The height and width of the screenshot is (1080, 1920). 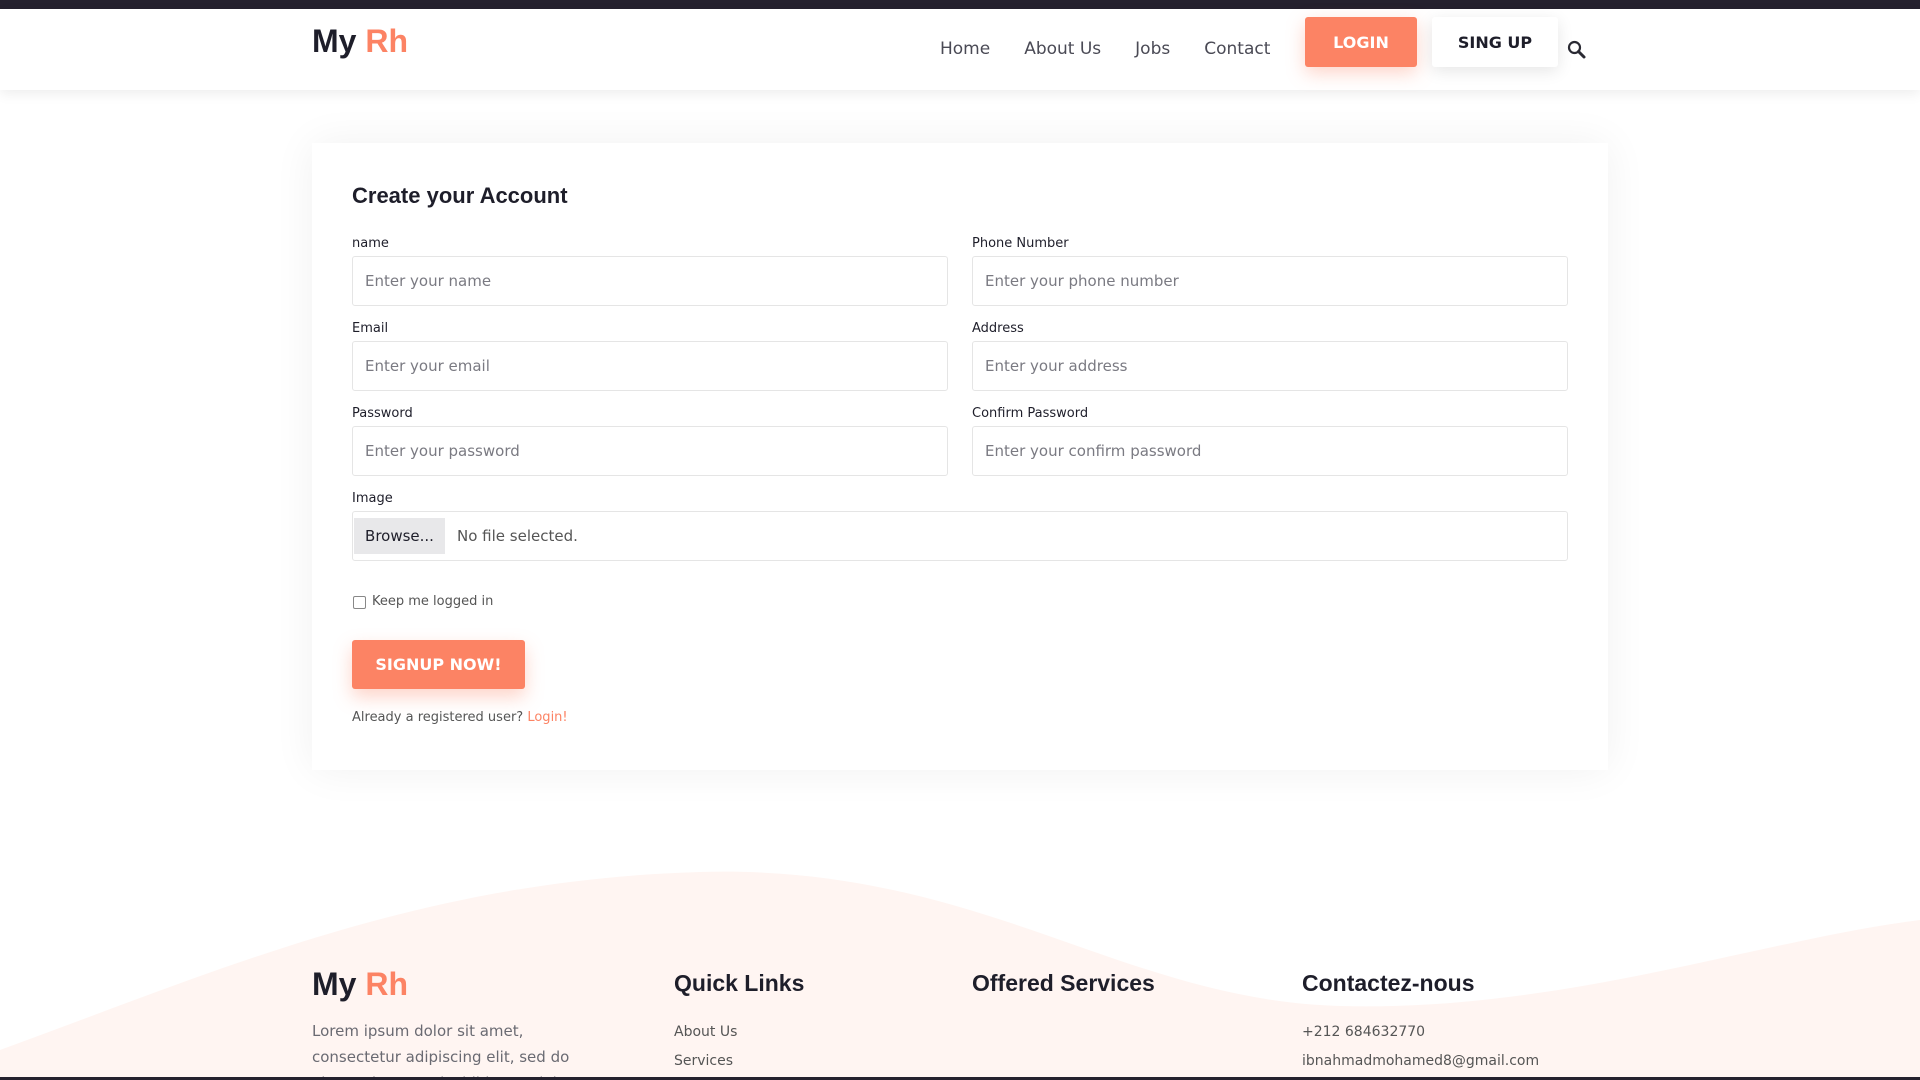 I want to click on top-strip, so click(x=960, y=4).